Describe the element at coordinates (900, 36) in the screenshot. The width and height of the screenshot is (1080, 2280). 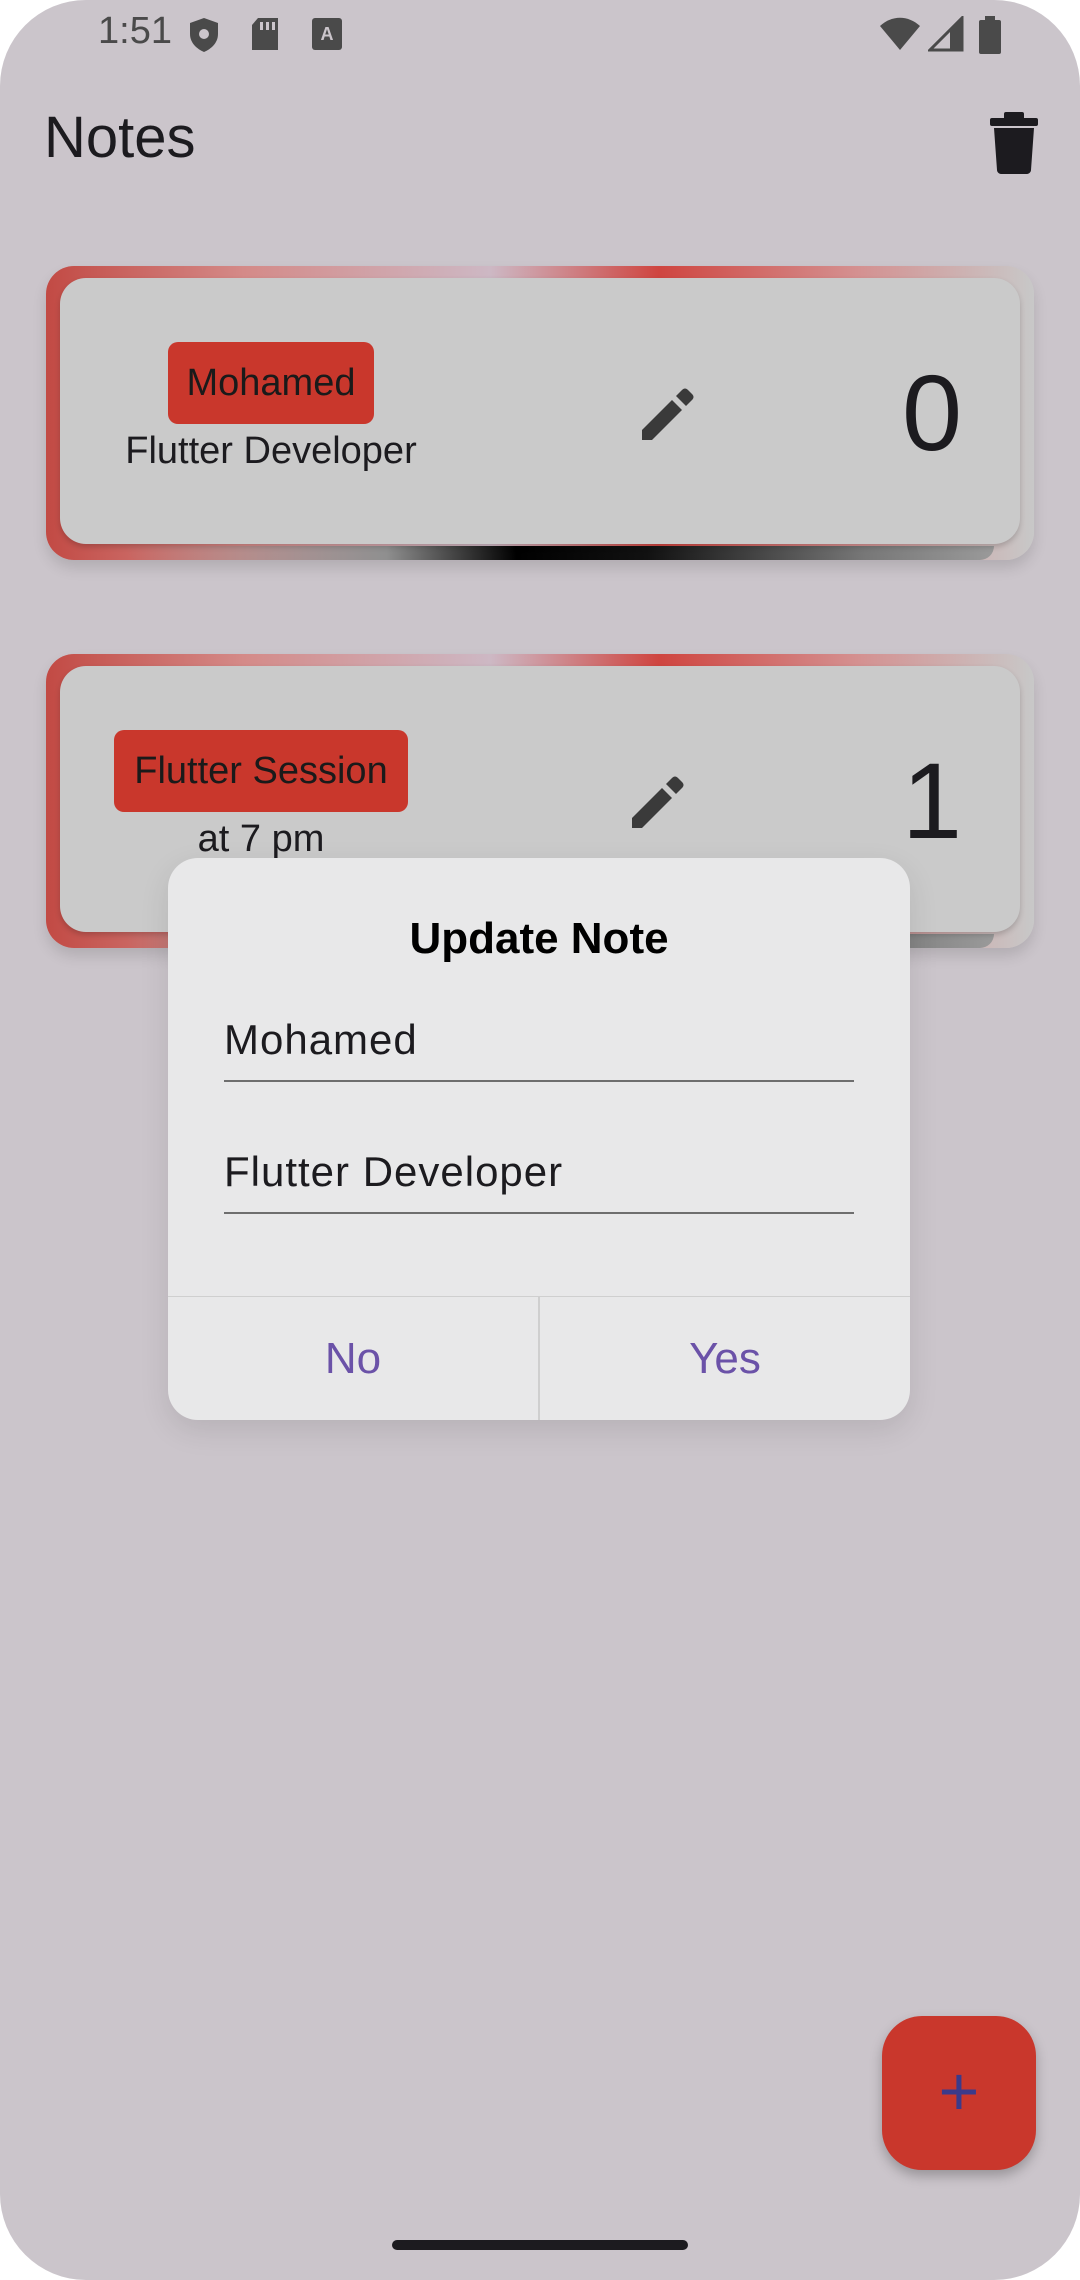
I see `wifi-icon` at that location.